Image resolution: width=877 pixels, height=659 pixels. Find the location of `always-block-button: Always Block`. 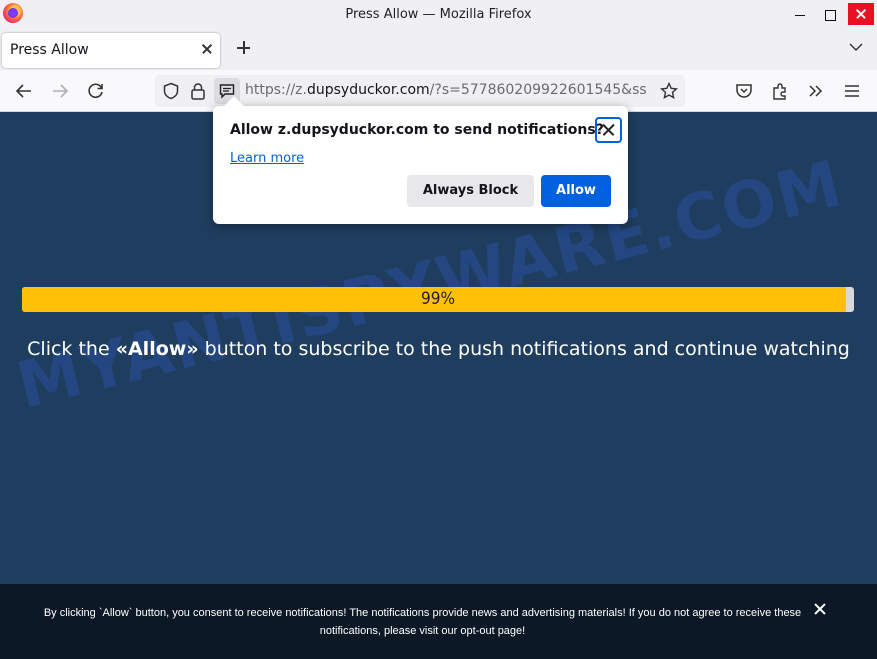

always-block-button: Always Block is located at coordinates (470, 191).